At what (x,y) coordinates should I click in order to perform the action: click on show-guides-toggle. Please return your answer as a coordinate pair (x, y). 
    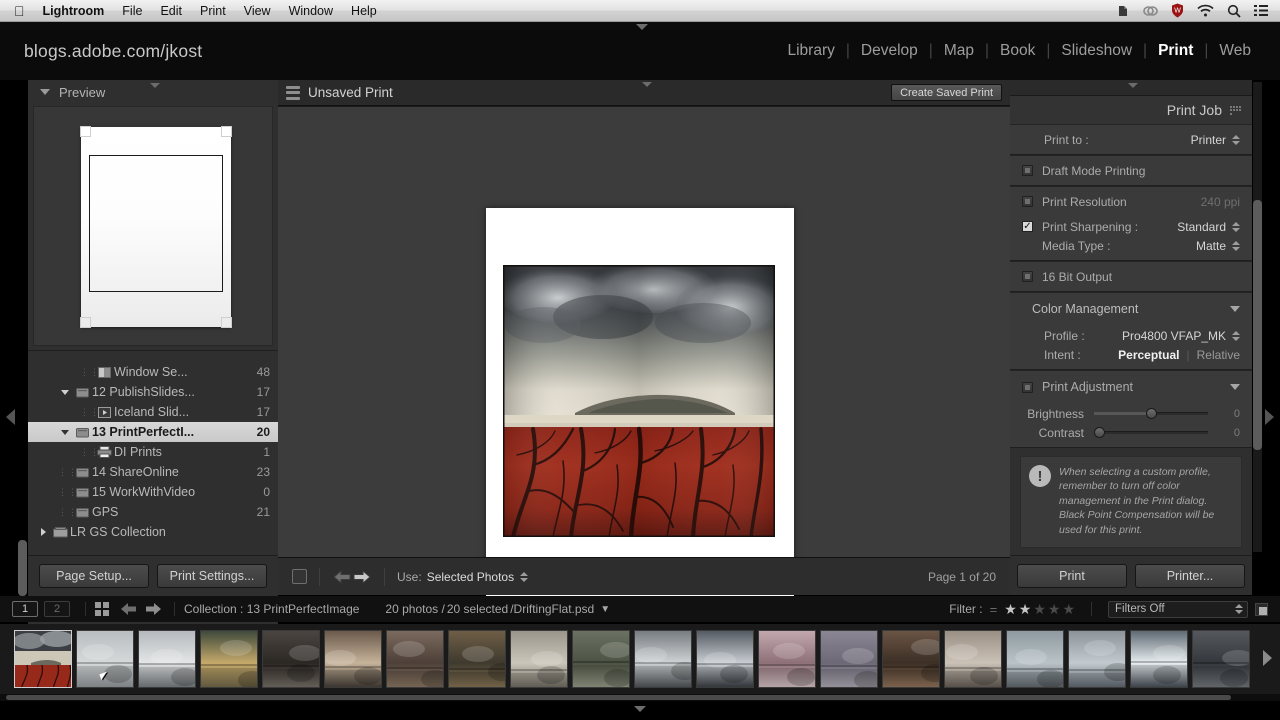
    Looking at the image, I should click on (299, 576).